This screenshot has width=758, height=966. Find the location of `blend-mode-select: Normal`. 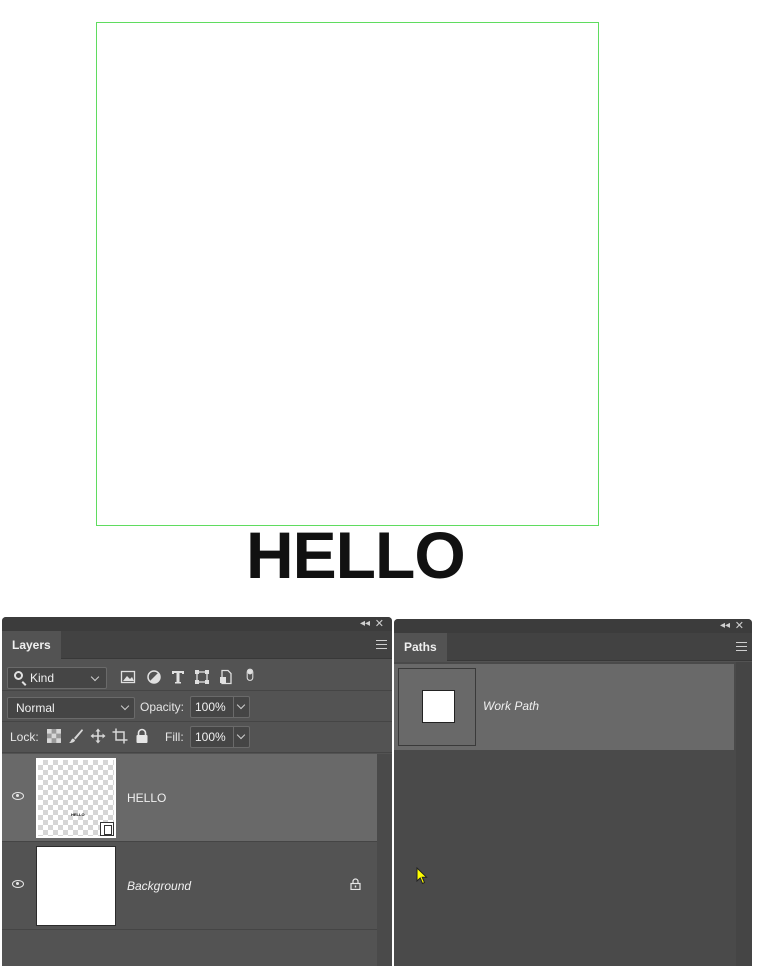

blend-mode-select: Normal is located at coordinates (71, 708).